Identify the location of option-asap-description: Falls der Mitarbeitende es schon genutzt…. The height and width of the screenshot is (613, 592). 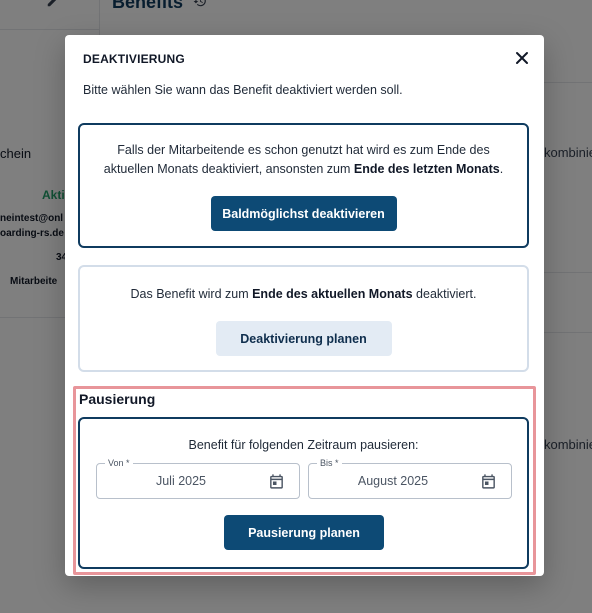
(303, 159).